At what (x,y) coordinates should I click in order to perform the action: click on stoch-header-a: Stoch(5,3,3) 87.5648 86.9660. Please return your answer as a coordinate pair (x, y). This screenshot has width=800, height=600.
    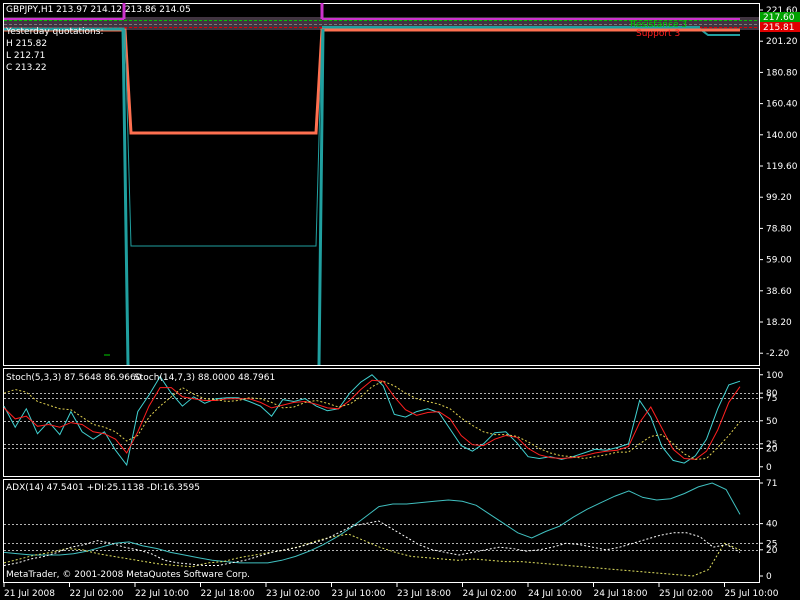
    Looking at the image, I should click on (74, 378).